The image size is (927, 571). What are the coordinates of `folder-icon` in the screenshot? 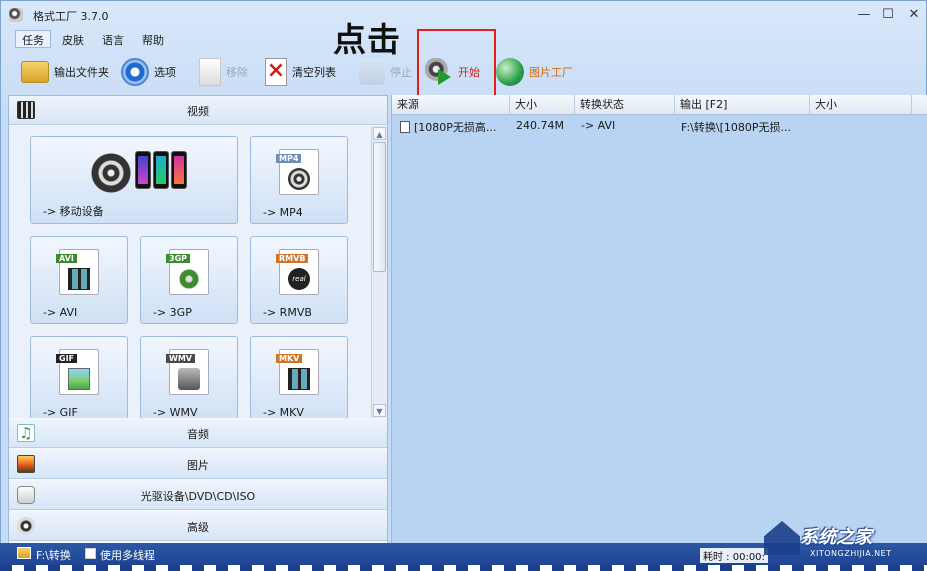 It's located at (35, 72).